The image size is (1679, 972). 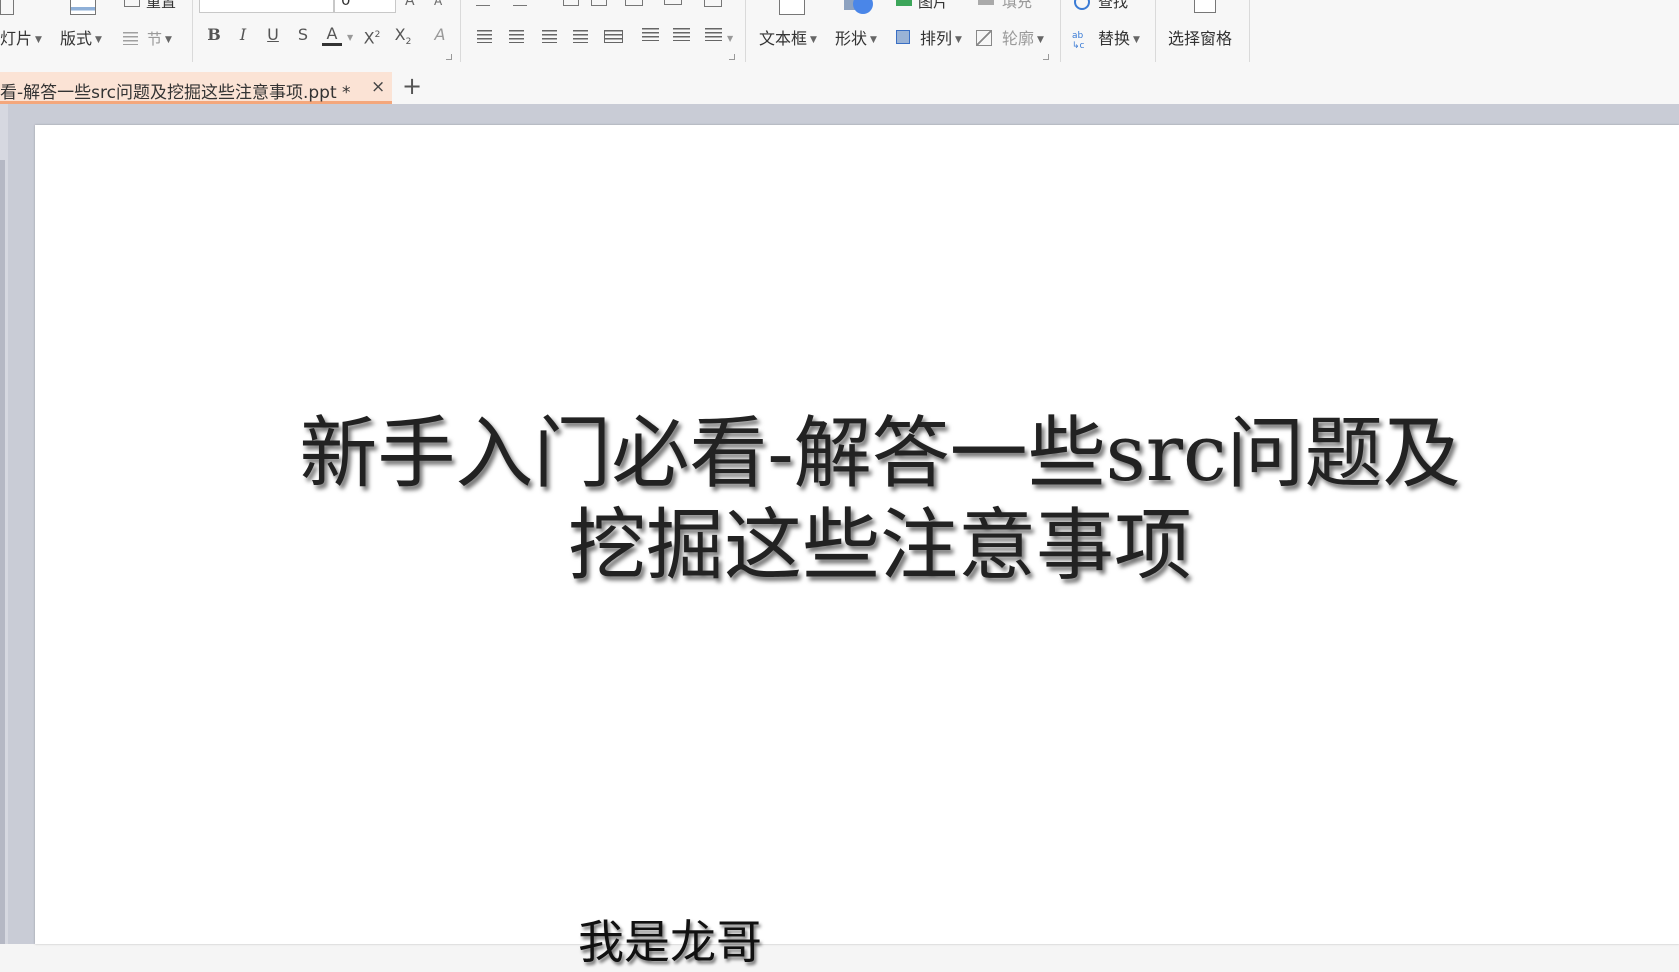 I want to click on decrease-indent-icon, so click(x=571, y=3).